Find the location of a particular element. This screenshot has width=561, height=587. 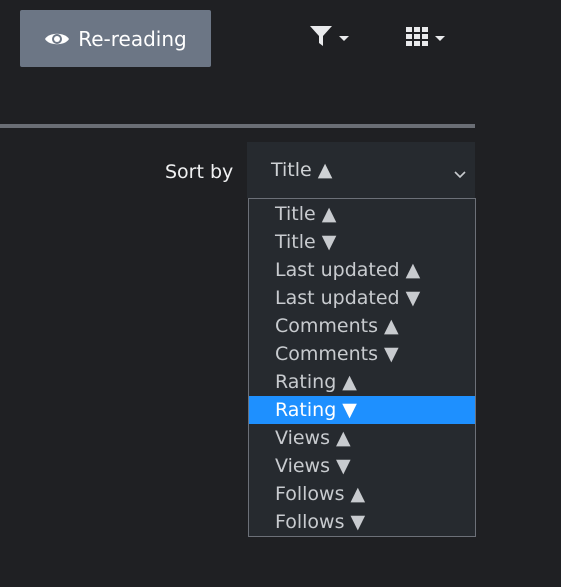

view-mode-dropdown-button is located at coordinates (425, 38).